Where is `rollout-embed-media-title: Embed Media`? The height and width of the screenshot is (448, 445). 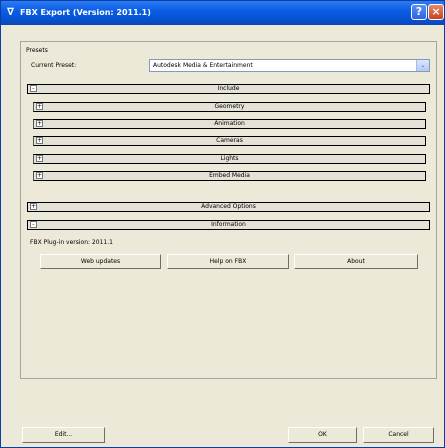
rollout-embed-media-title: Embed Media is located at coordinates (229, 175).